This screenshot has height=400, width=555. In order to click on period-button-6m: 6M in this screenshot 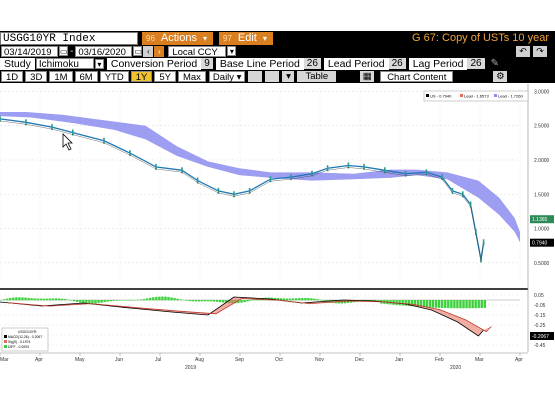, I will do `click(86, 77)`.